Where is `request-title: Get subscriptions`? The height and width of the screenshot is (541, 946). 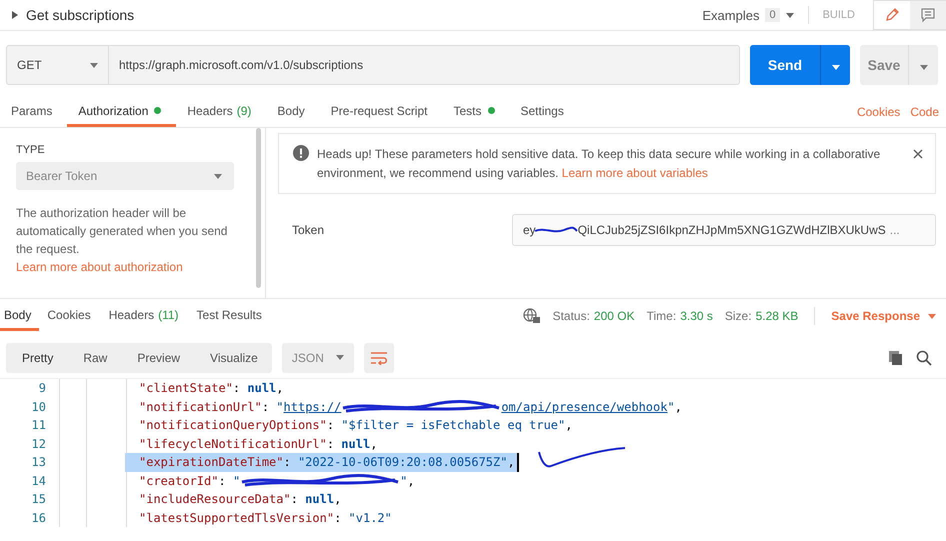
request-title: Get subscriptions is located at coordinates (80, 15).